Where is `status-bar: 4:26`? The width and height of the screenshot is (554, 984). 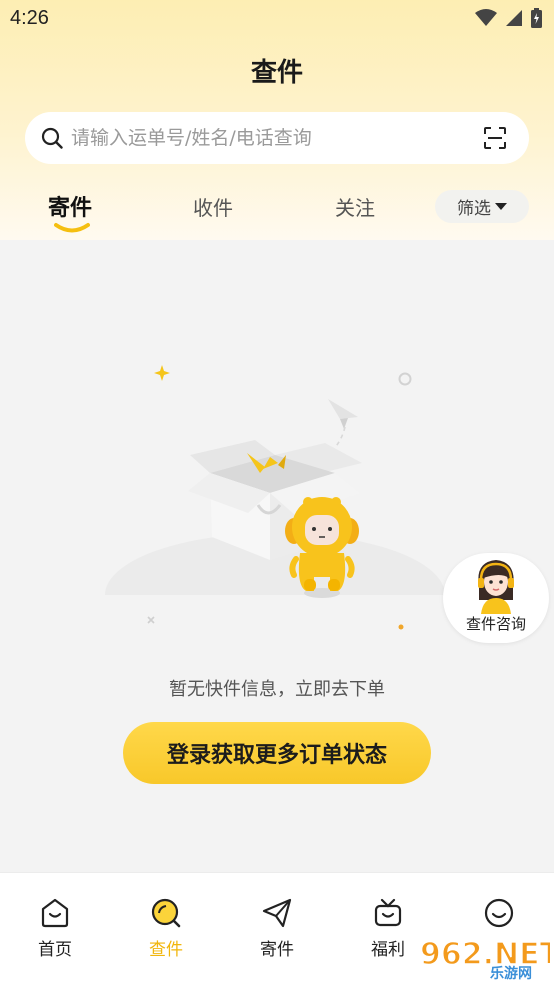 status-bar: 4:26 is located at coordinates (277, 19).